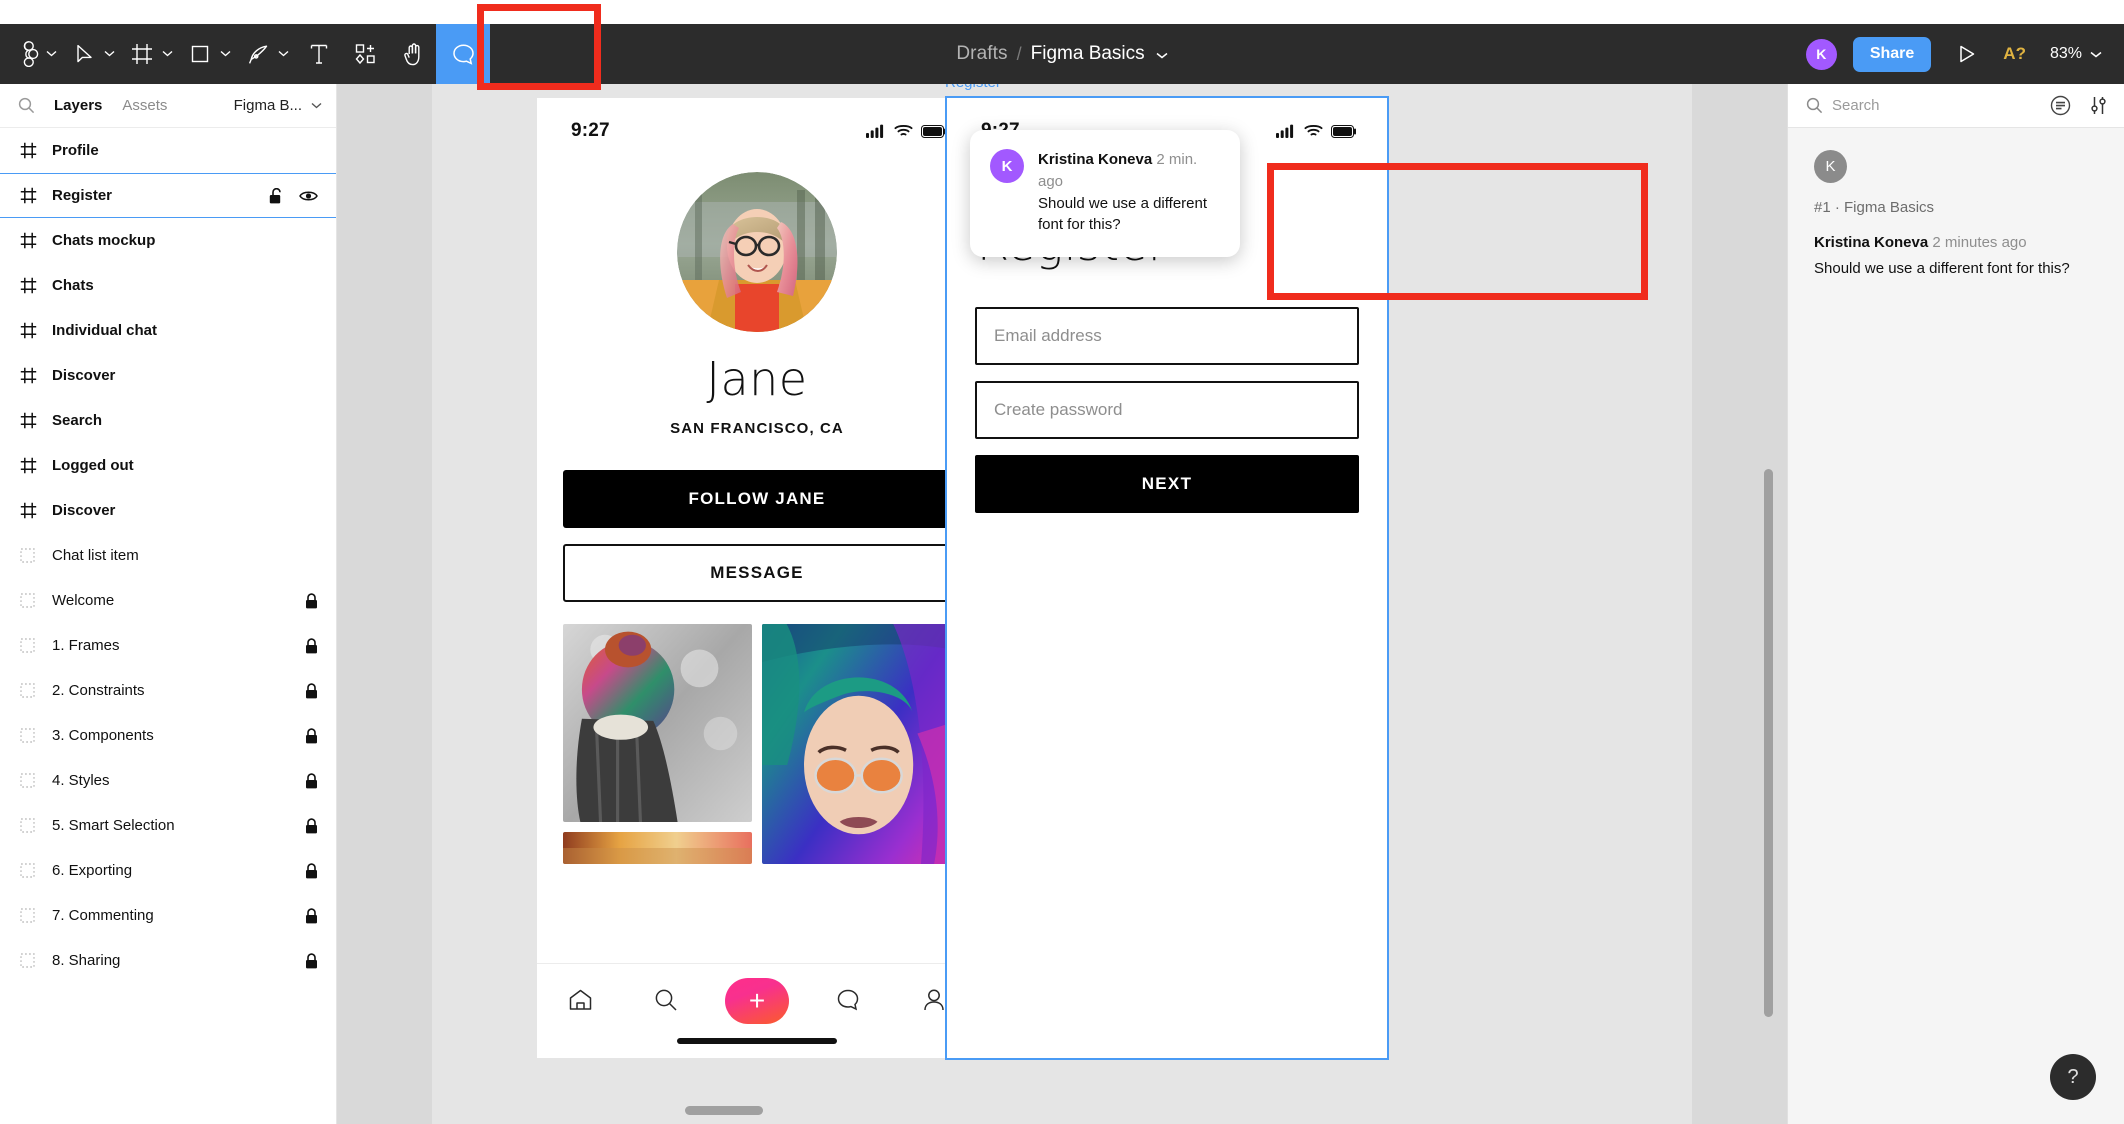 Image resolution: width=2124 pixels, height=1124 pixels. What do you see at coordinates (200, 54) in the screenshot?
I see `shape-rectangle-icon` at bounding box center [200, 54].